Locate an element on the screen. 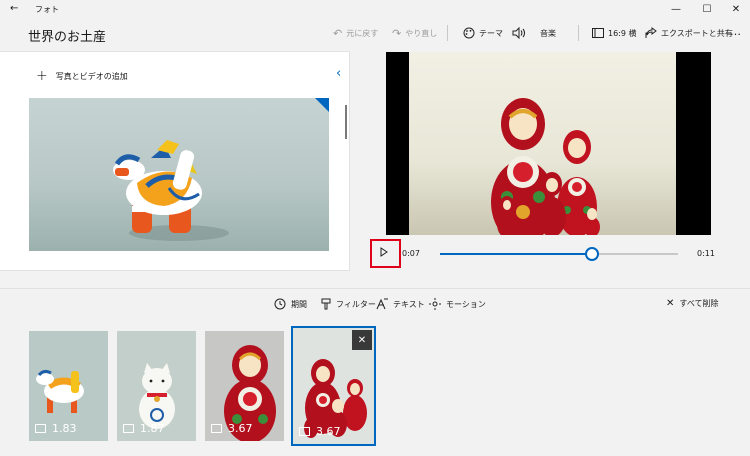 This screenshot has height=456, width=750. camel-figurine-image is located at coordinates (179, 174).